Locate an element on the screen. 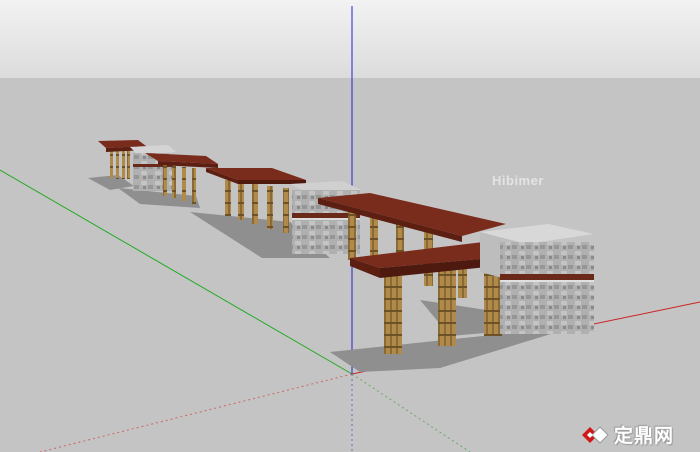 Image resolution: width=700 pixels, height=452 pixels. brand-watermark-text: 定鼎网 is located at coordinates (644, 436).